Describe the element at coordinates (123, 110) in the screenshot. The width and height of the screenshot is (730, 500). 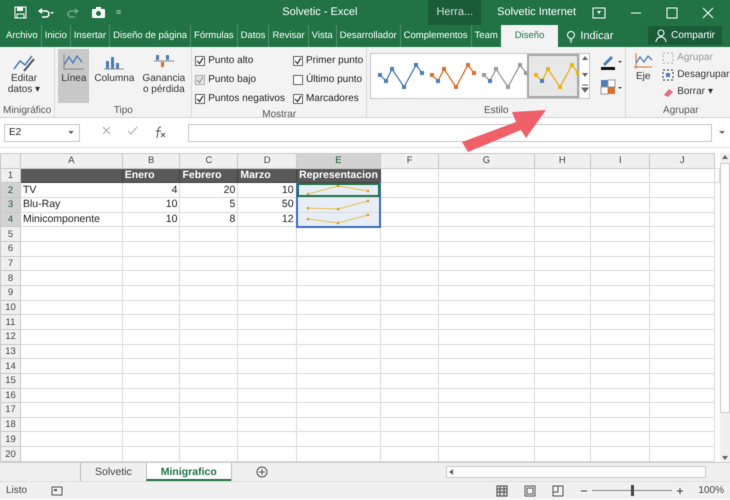
I see `group-label: Tipo` at that location.